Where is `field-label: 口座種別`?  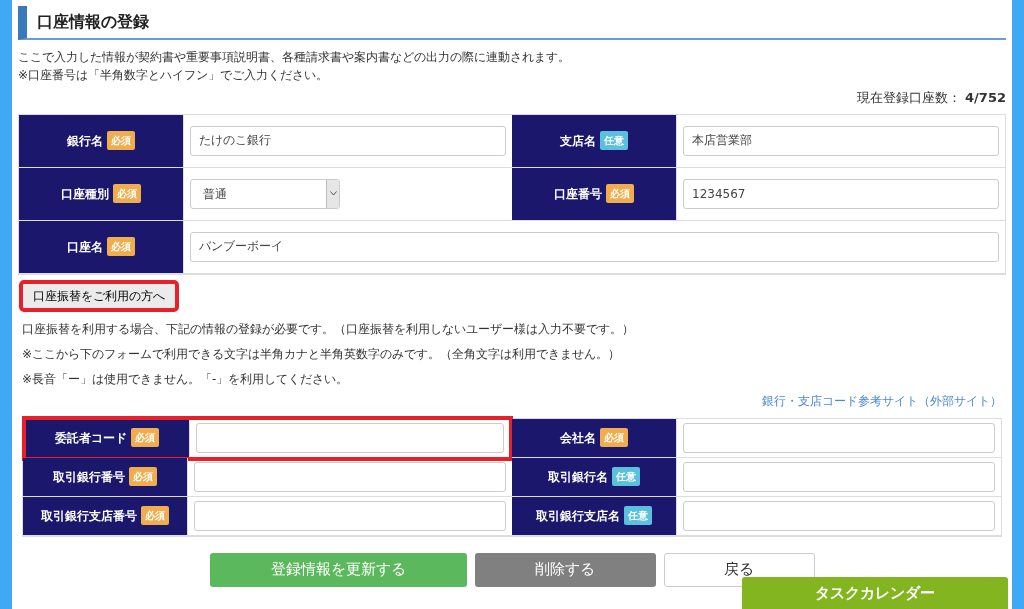
field-label: 口座種別 is located at coordinates (85, 194).